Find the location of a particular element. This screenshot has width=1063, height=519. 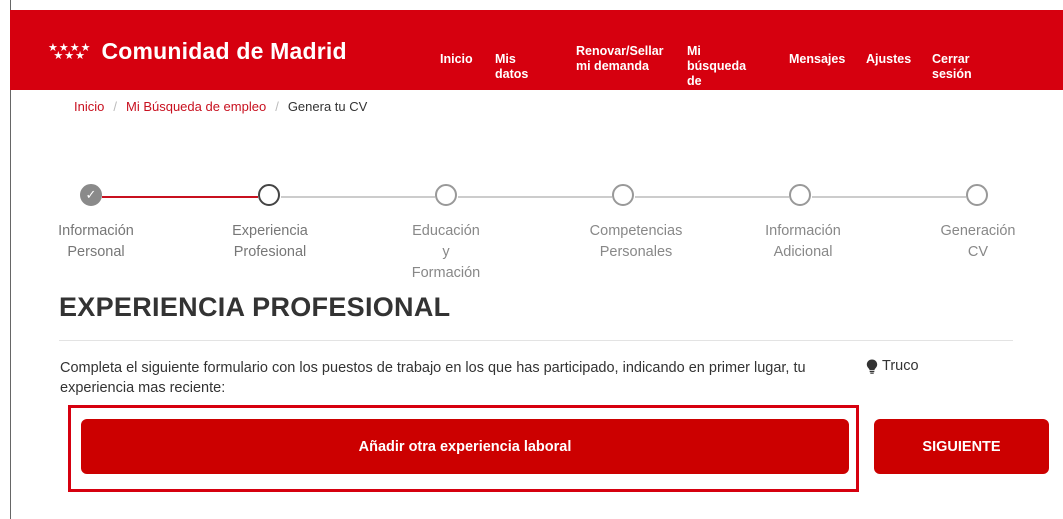

next-button: SIGUIENTE is located at coordinates (961, 446).